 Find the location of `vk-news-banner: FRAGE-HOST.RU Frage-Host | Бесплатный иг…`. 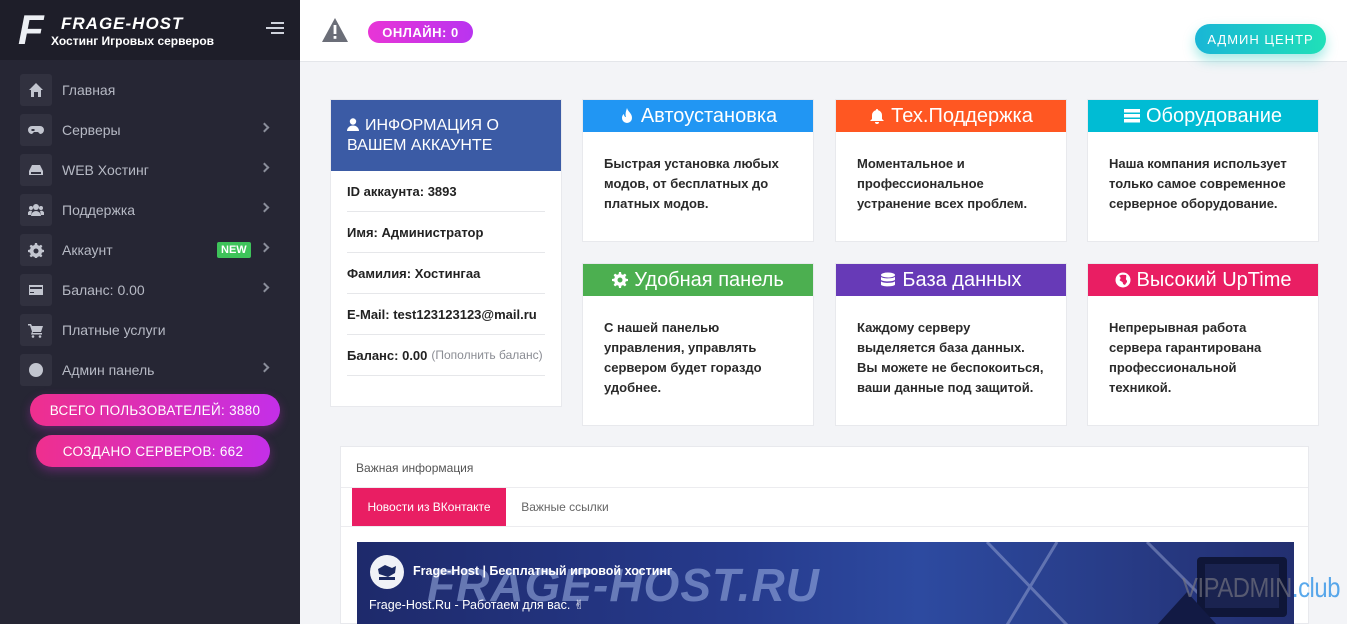

vk-news-banner: FRAGE-HOST.RU Frage-Host | Бесплатный иг… is located at coordinates (825, 583).